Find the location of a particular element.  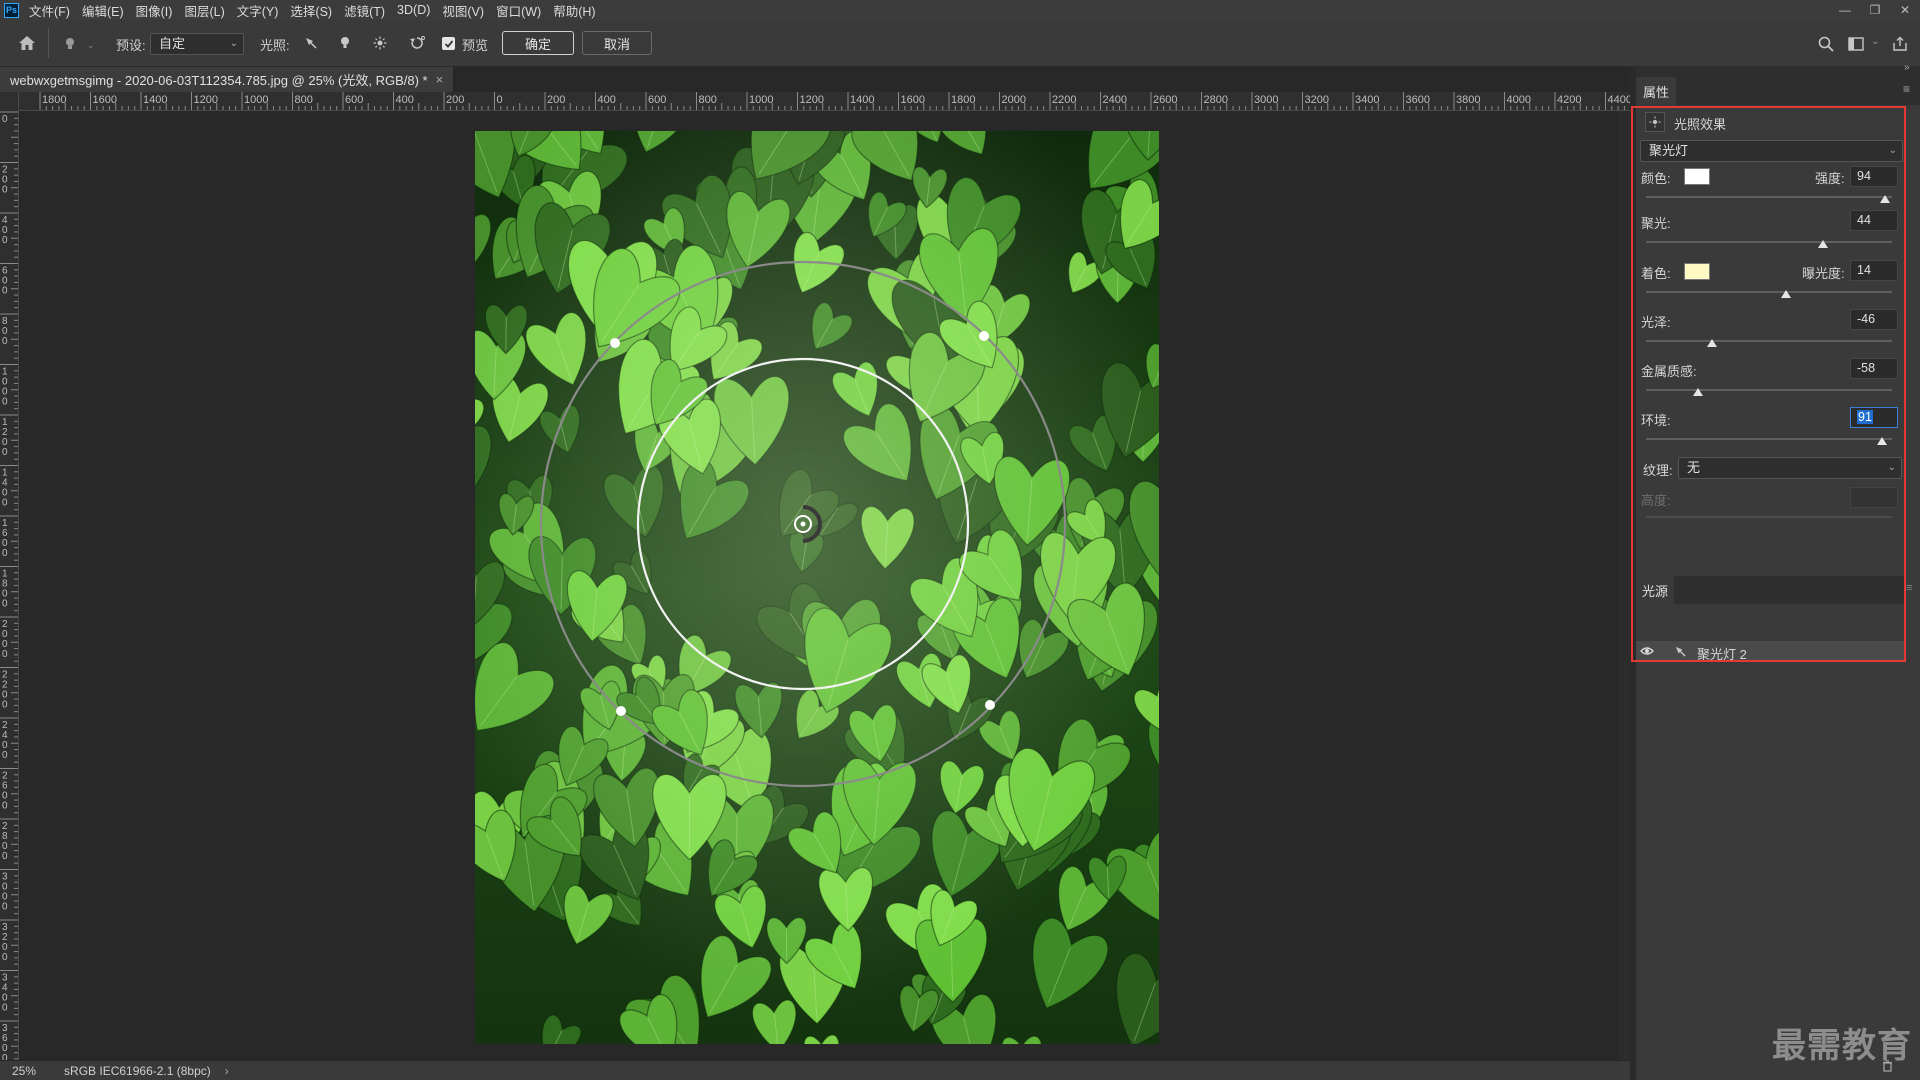

tab-properties: 属性 is located at coordinates (1656, 91).